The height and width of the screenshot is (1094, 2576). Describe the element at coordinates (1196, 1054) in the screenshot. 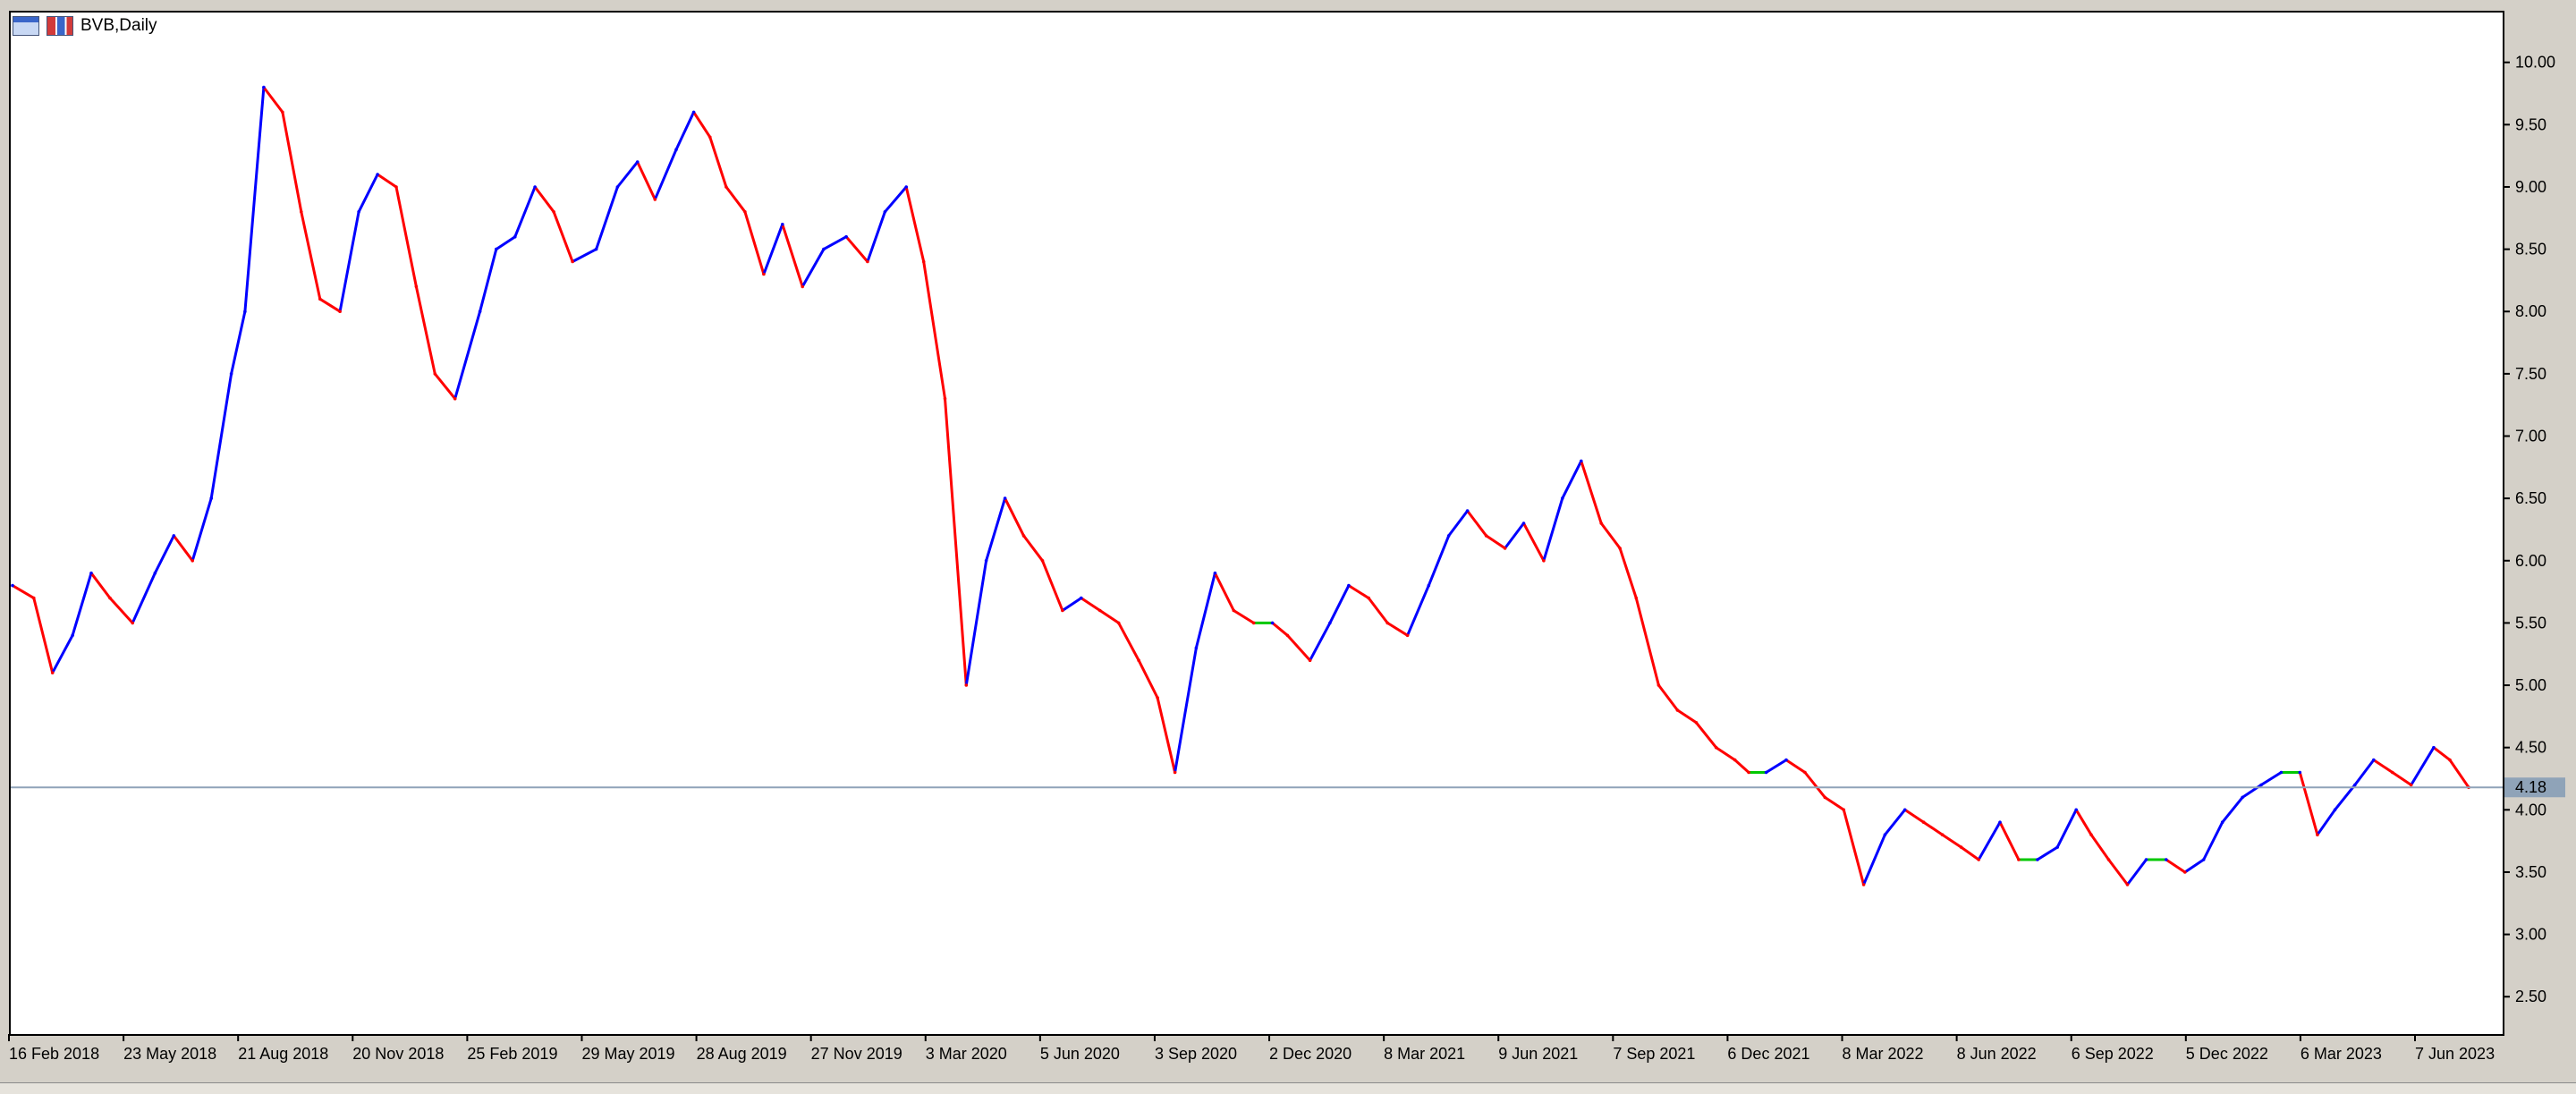

I see `x-tick-label-10: 3 Sep 2020` at that location.